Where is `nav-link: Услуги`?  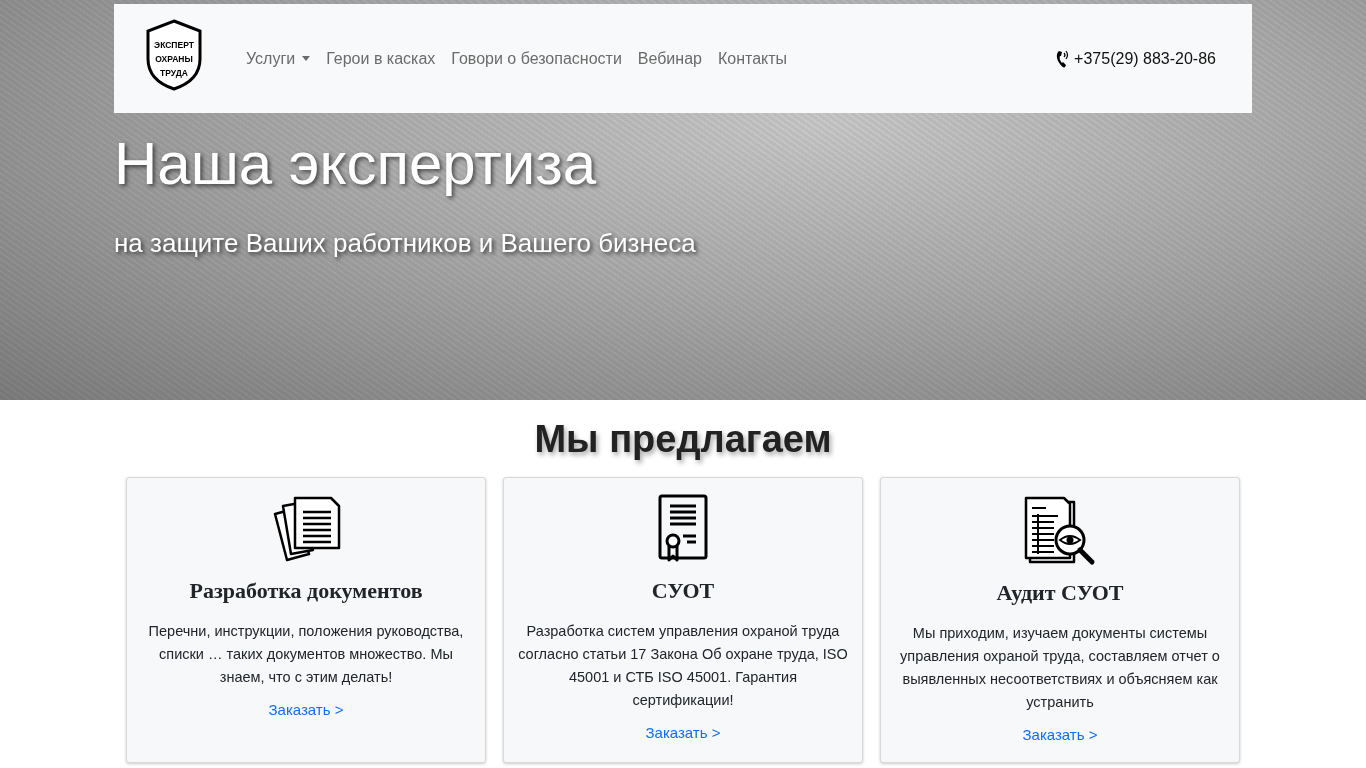
nav-link: Услуги is located at coordinates (278, 58).